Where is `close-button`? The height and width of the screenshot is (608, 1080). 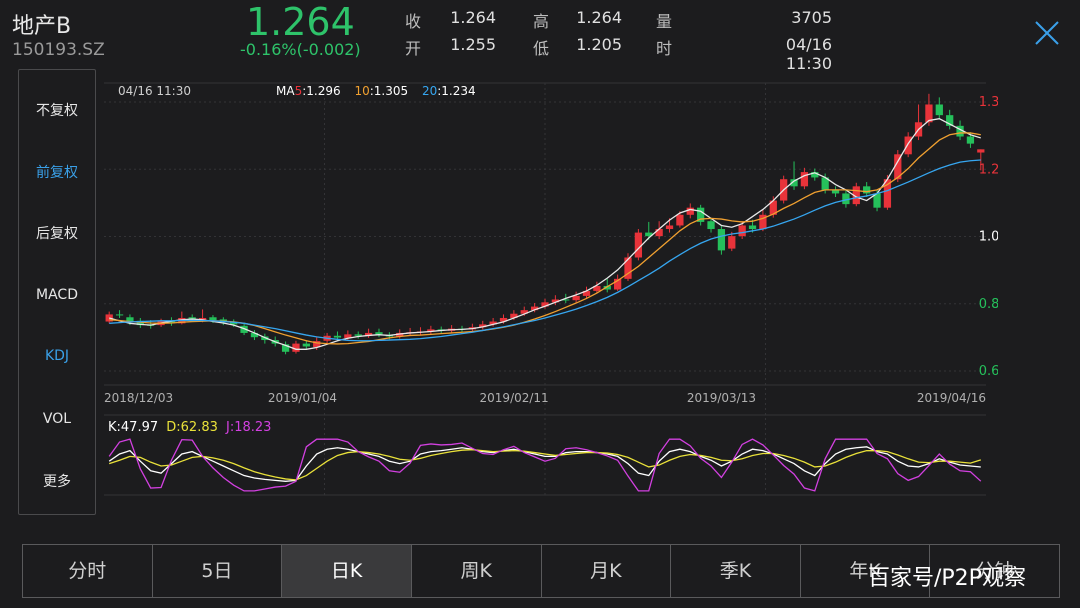
close-button is located at coordinates (1047, 33).